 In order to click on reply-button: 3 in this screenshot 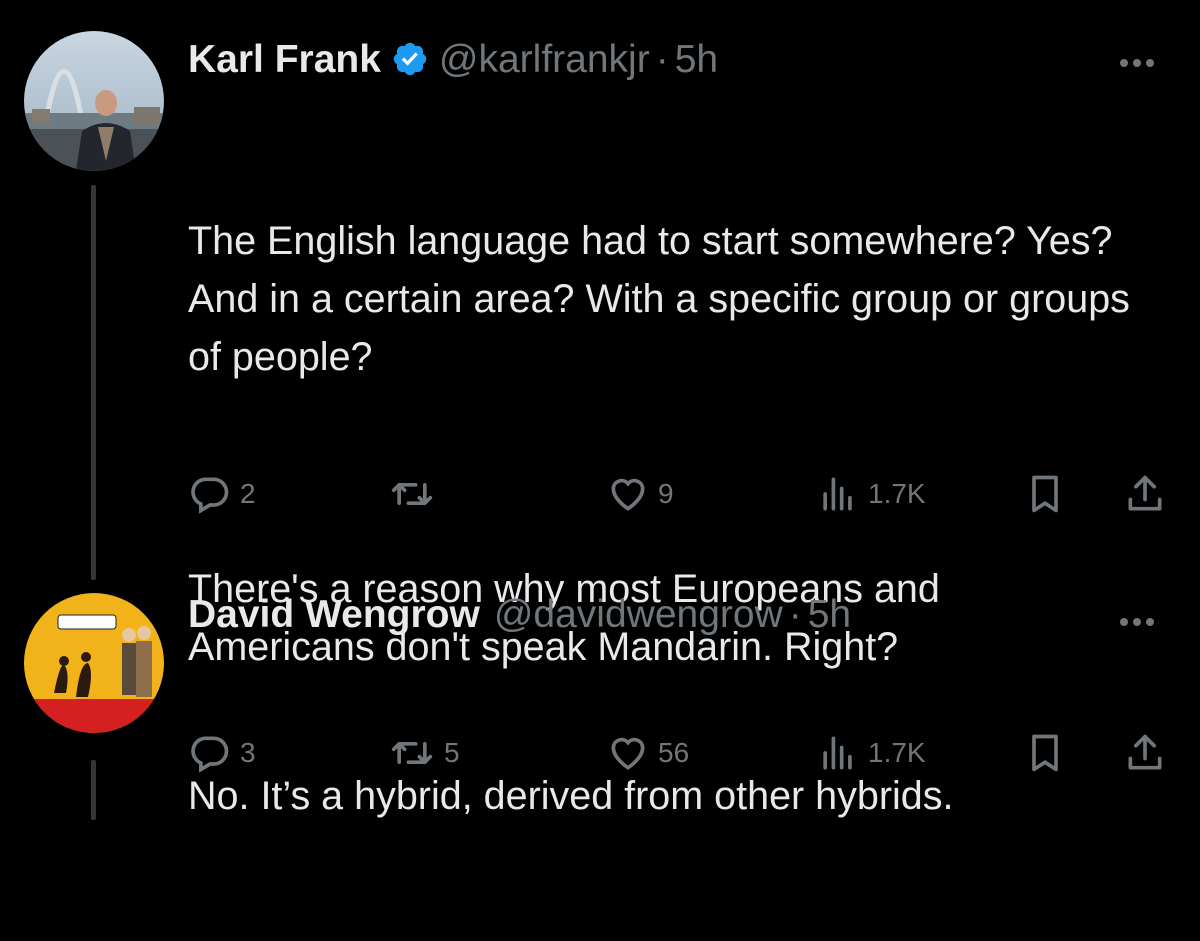, I will do `click(222, 753)`.